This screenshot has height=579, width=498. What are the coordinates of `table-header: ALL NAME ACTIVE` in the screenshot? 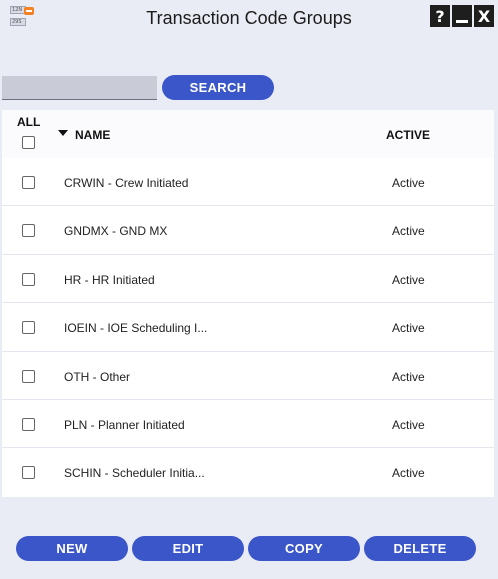 It's located at (248, 134).